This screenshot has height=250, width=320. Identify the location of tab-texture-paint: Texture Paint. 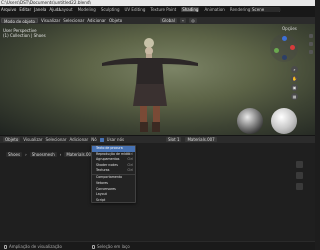
(163, 9).